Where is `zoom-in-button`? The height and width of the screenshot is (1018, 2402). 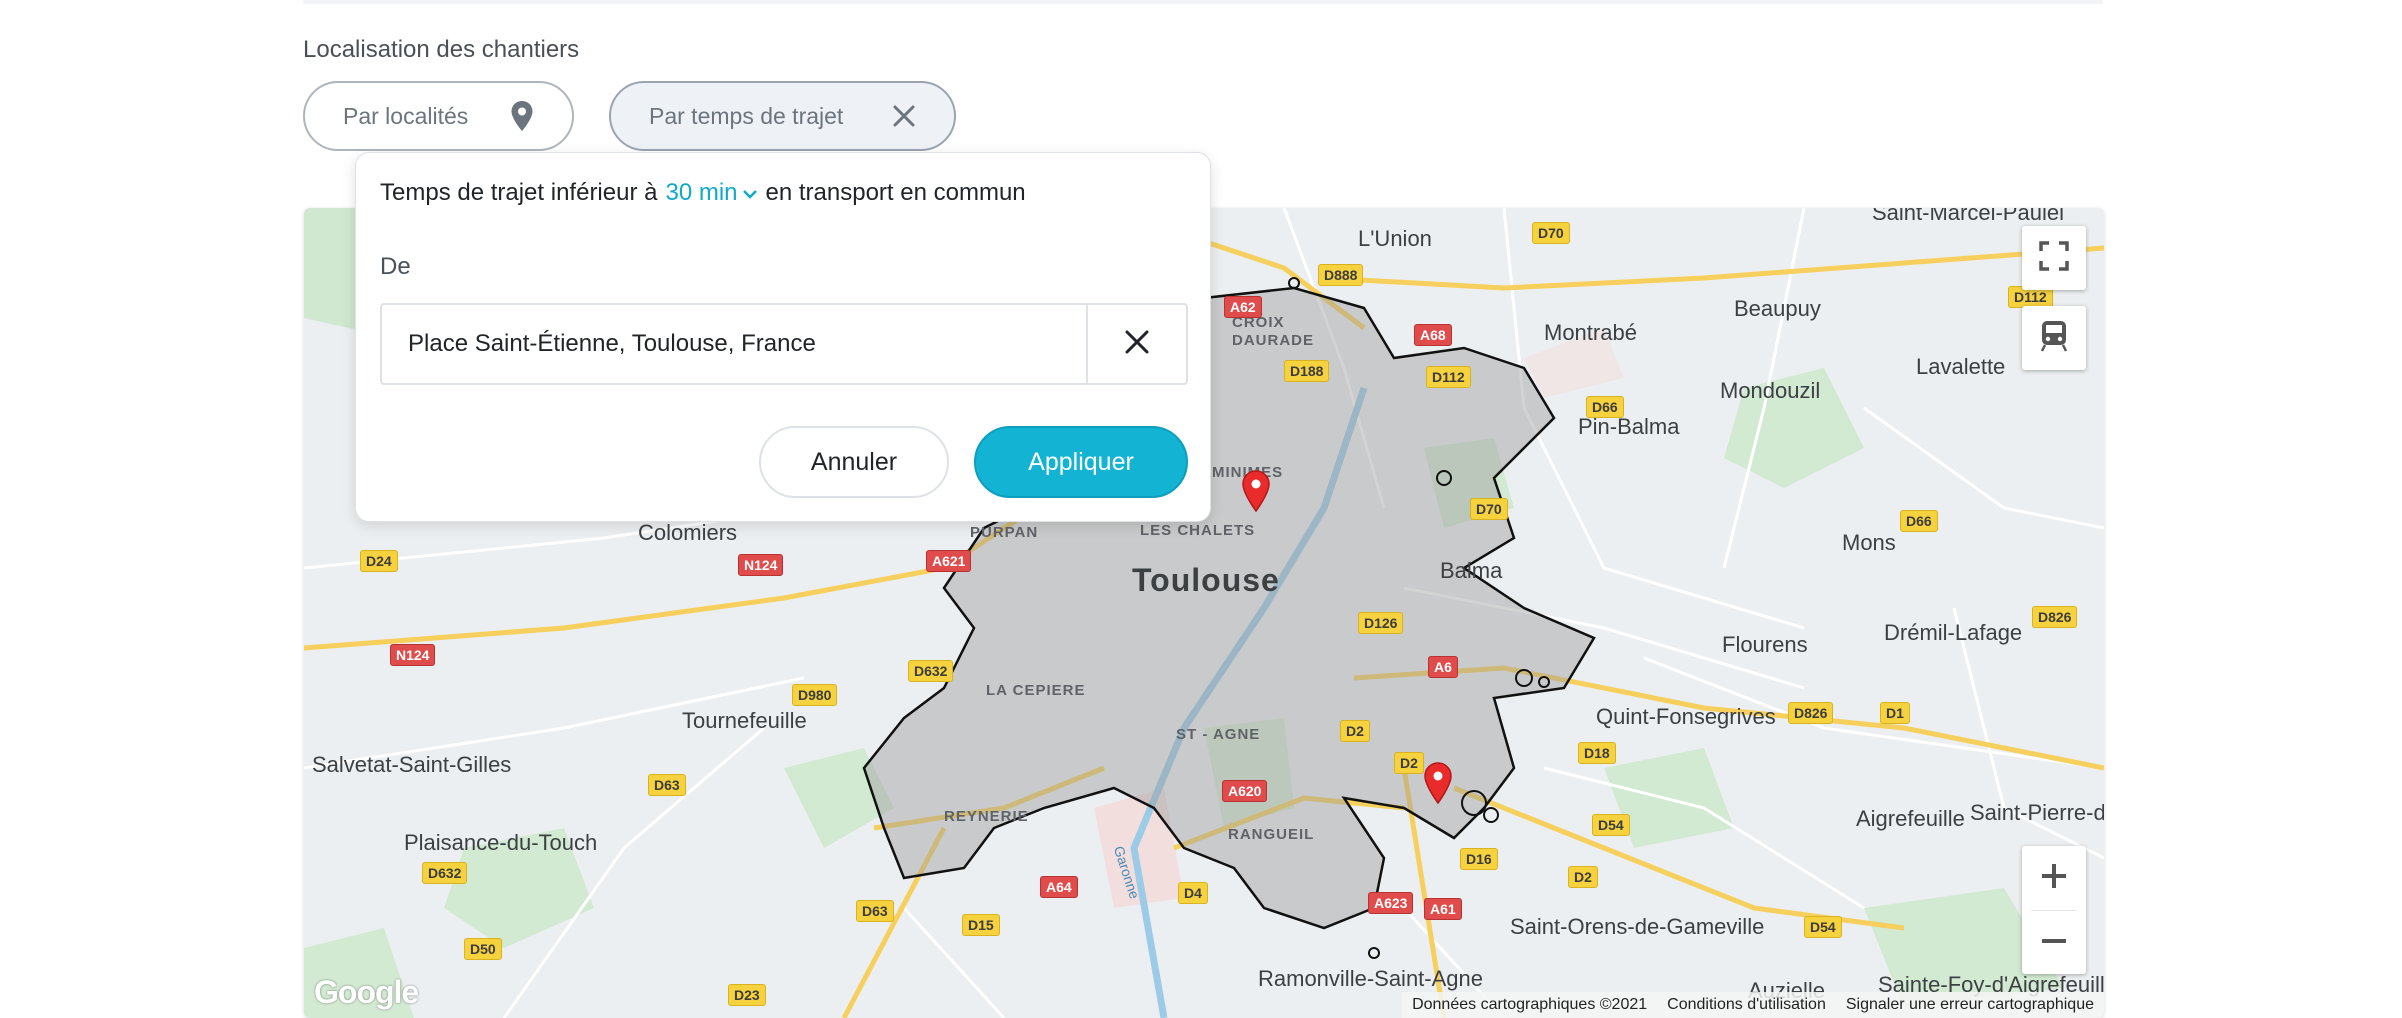 zoom-in-button is located at coordinates (2054, 878).